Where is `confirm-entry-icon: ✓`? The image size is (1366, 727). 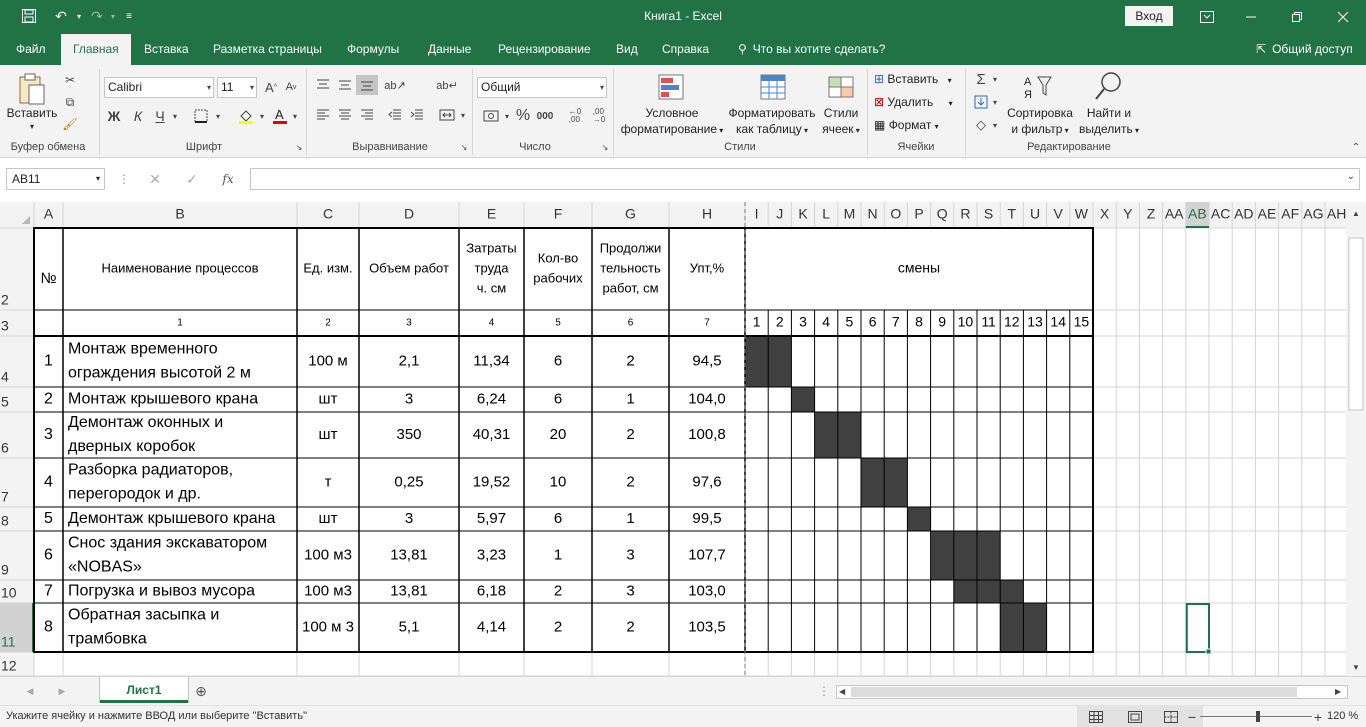 confirm-entry-icon: ✓ is located at coordinates (192, 179).